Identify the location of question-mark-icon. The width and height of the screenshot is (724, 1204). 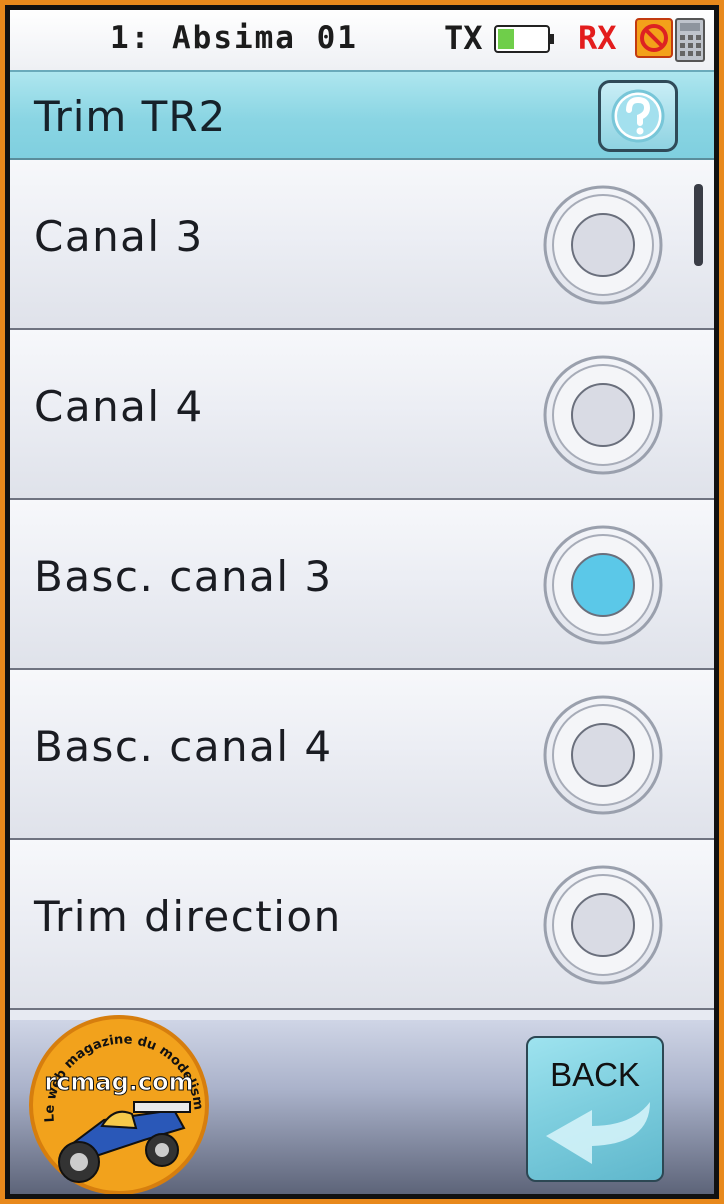
(638, 116).